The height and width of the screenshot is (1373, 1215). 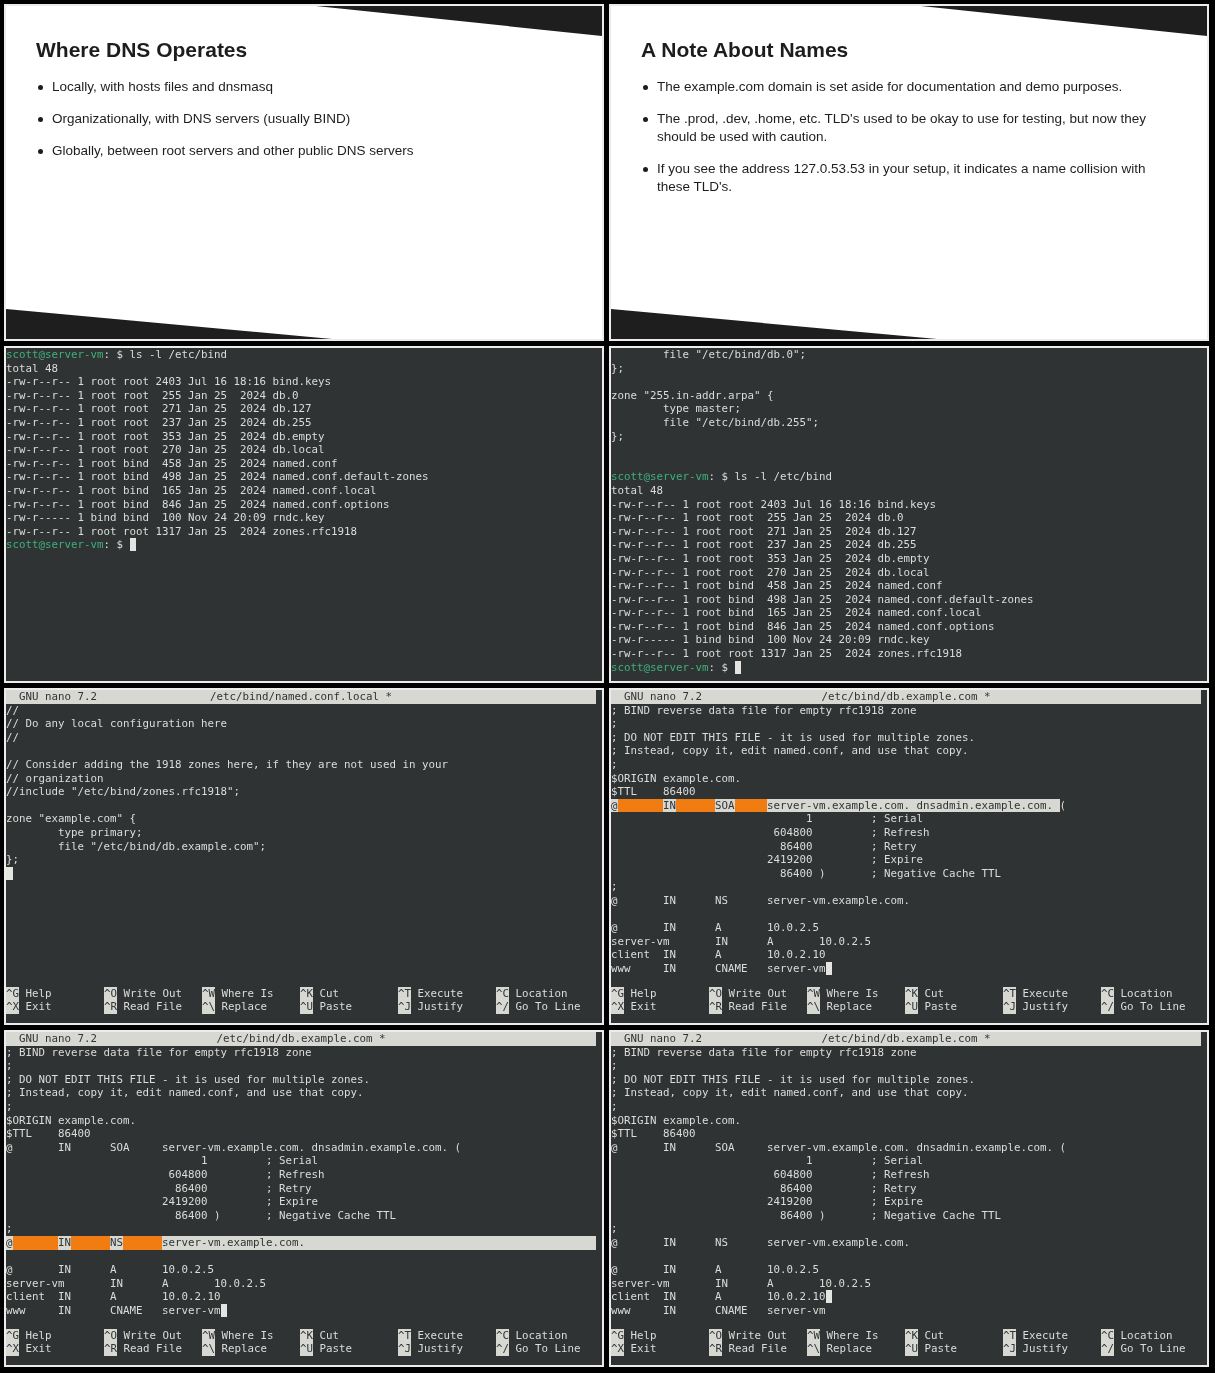 What do you see at coordinates (329, 1335) in the screenshot?
I see `shortcut-label: Cut` at bounding box center [329, 1335].